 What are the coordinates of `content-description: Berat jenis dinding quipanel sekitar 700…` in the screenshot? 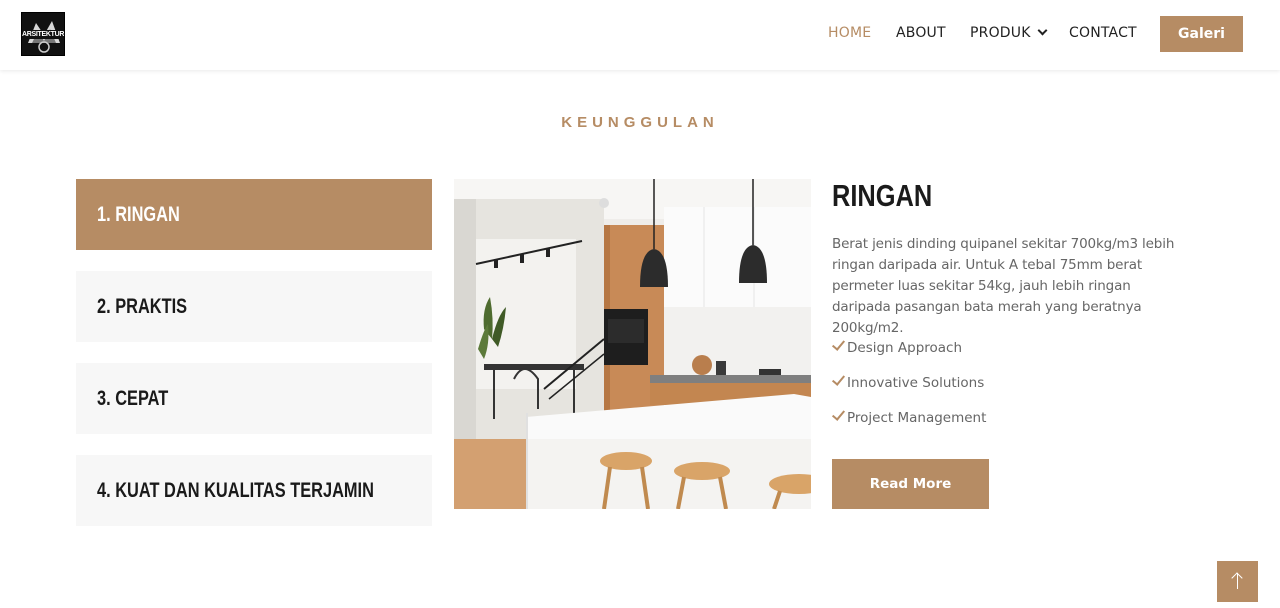 It's located at (1003, 286).